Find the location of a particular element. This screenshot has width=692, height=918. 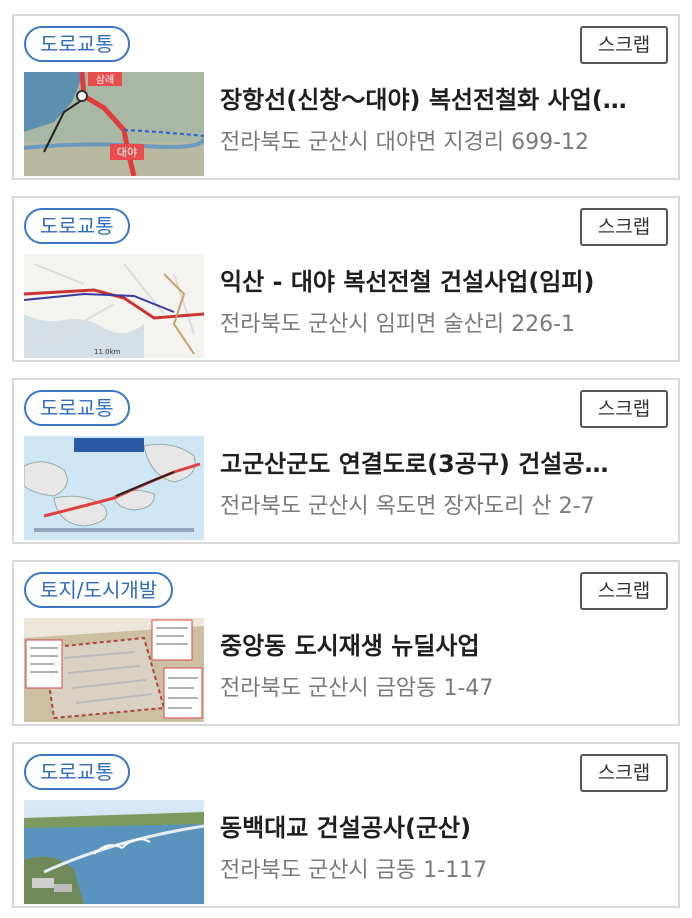

island-map-thumbnail is located at coordinates (114, 488).